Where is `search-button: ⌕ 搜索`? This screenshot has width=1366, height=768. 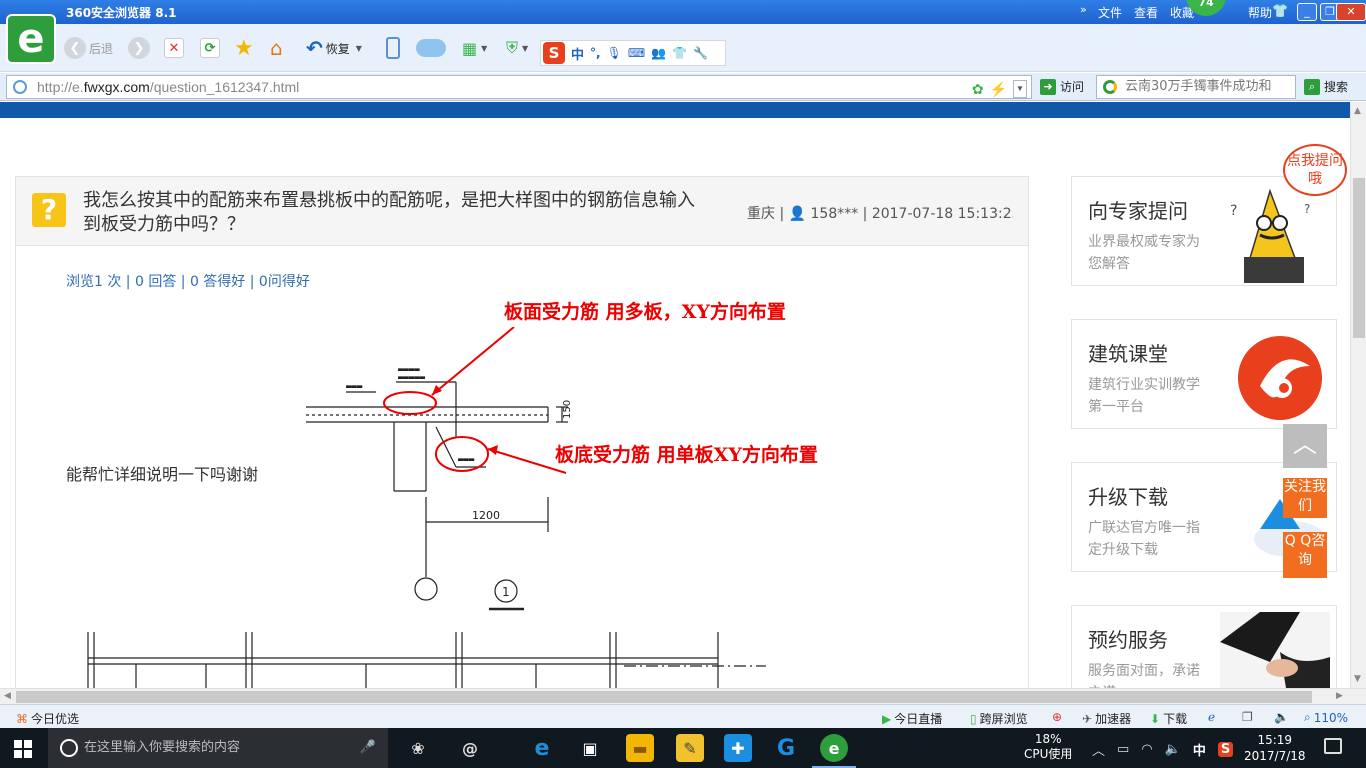
search-button: ⌕ 搜索 is located at coordinates (1326, 86).